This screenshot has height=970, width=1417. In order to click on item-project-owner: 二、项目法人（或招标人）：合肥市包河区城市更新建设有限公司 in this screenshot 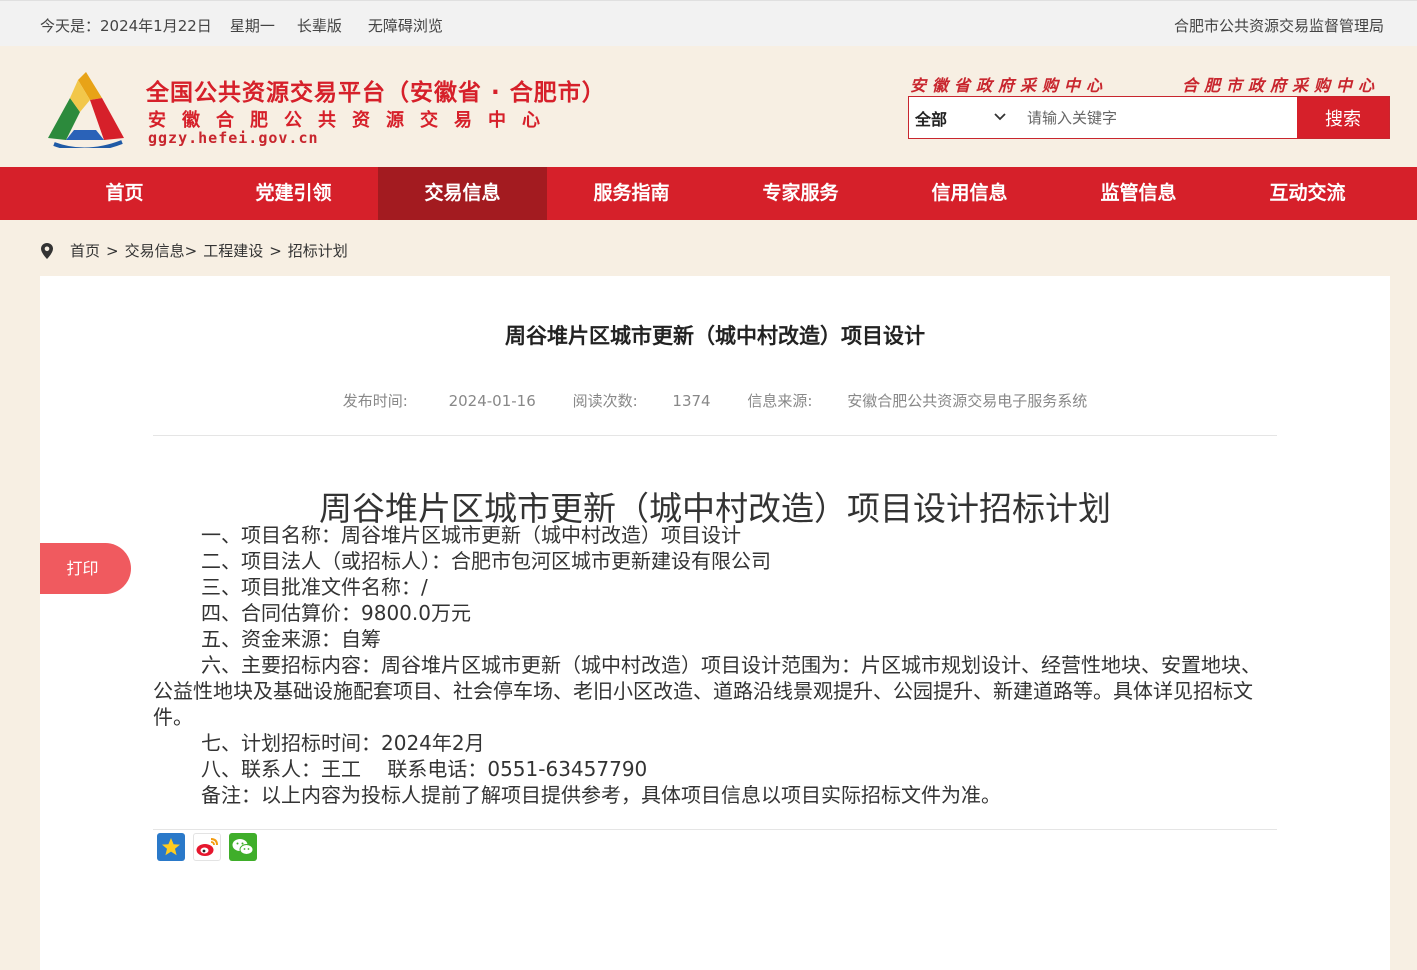, I will do `click(486, 561)`.